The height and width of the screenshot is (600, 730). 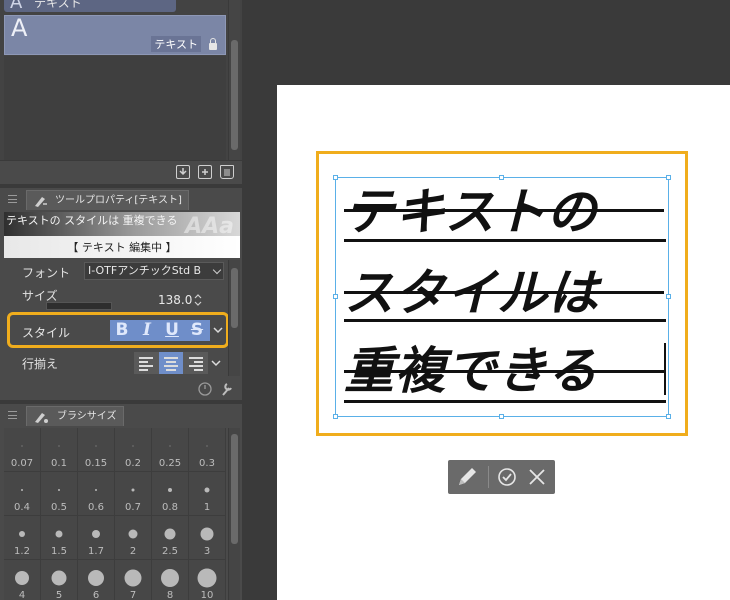 I want to click on style-button-group: B I U S, so click(x=160, y=330).